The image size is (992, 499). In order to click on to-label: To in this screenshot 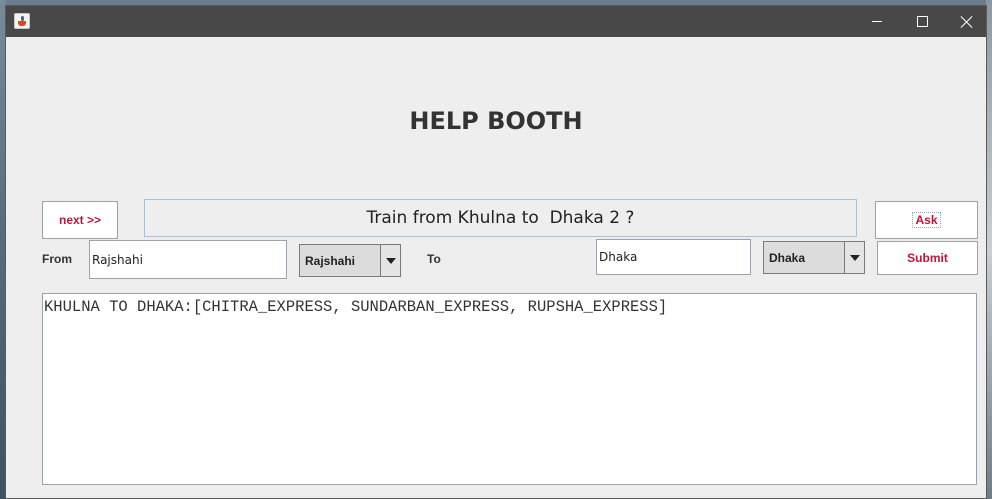, I will do `click(434, 259)`.